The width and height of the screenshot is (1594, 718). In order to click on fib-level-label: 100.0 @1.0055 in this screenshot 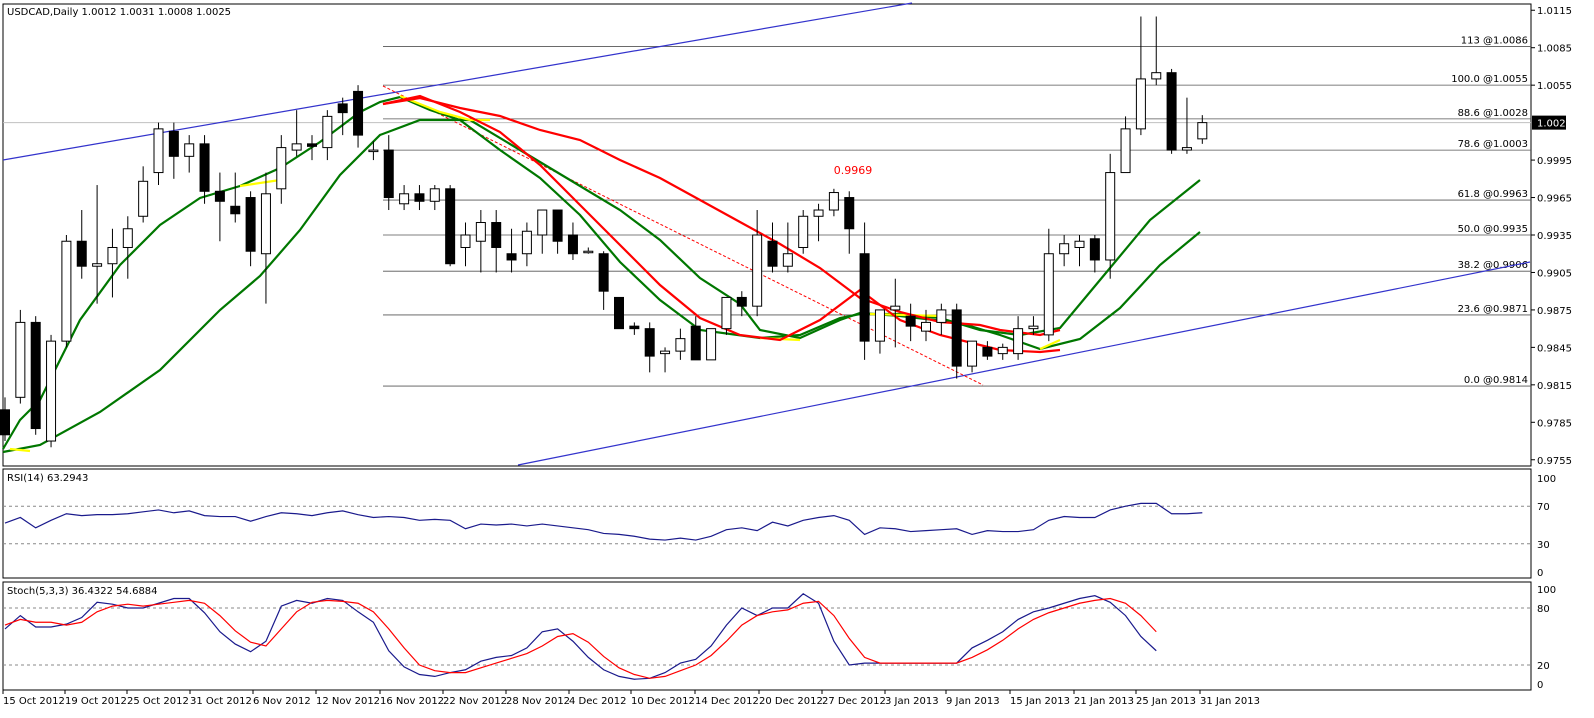, I will do `click(1489, 79)`.